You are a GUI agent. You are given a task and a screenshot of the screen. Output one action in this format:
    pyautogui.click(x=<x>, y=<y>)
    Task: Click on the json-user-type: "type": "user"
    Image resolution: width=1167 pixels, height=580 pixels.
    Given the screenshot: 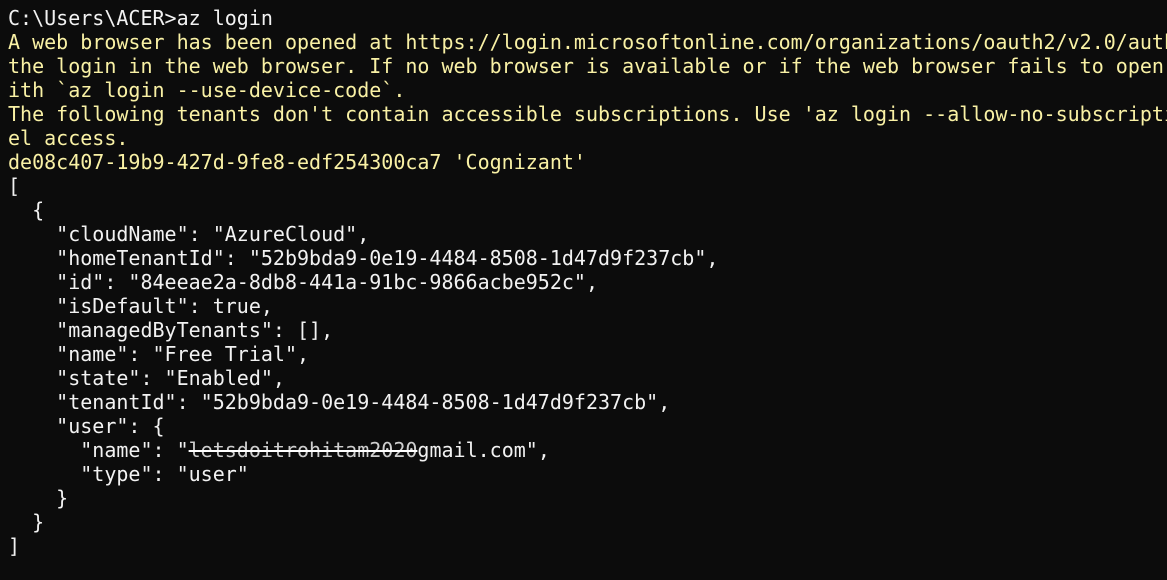 What is the action you would take?
    pyautogui.click(x=128, y=474)
    